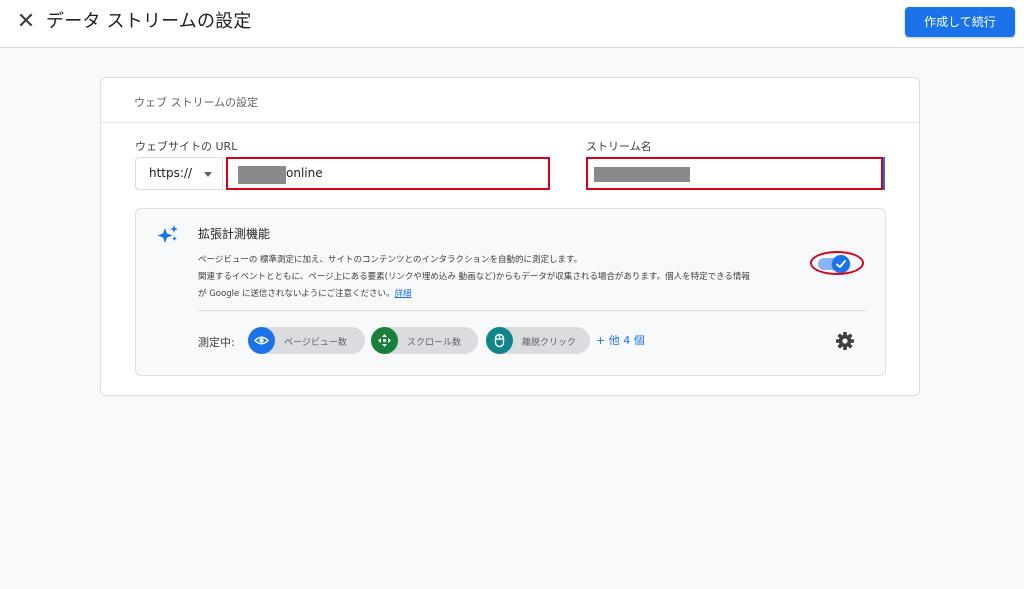 The height and width of the screenshot is (589, 1024). Describe the element at coordinates (510, 100) in the screenshot. I see `card-header: ウェブ ストリームの設定` at that location.